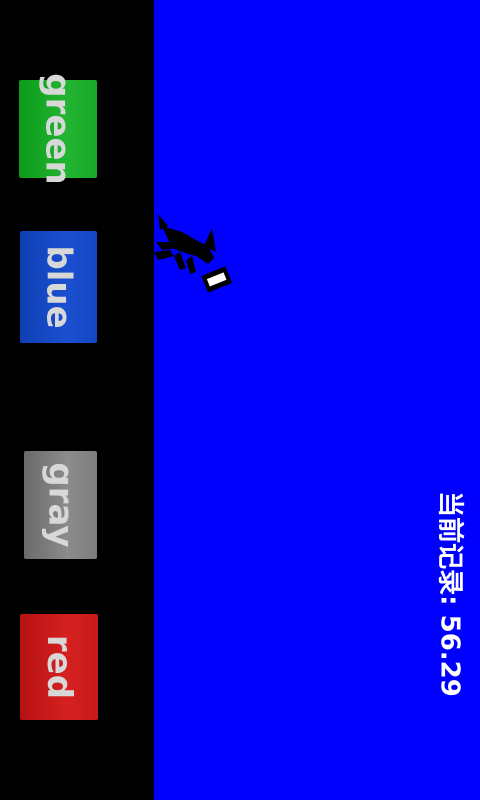 The width and height of the screenshot is (480, 800). I want to click on gray-button: gray, so click(60, 505).